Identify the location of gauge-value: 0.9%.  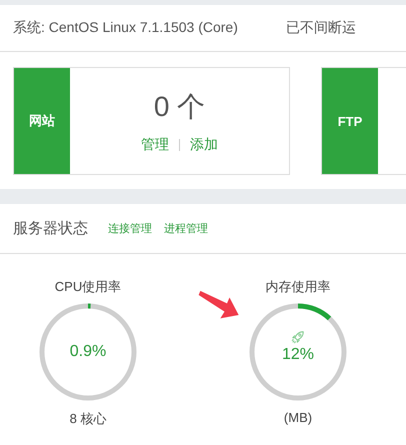
(88, 352).